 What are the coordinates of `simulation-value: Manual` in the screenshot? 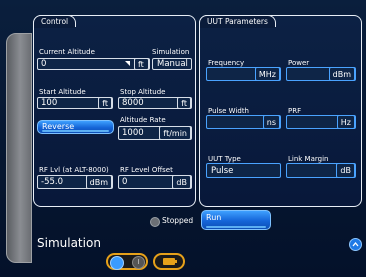 It's located at (172, 64).